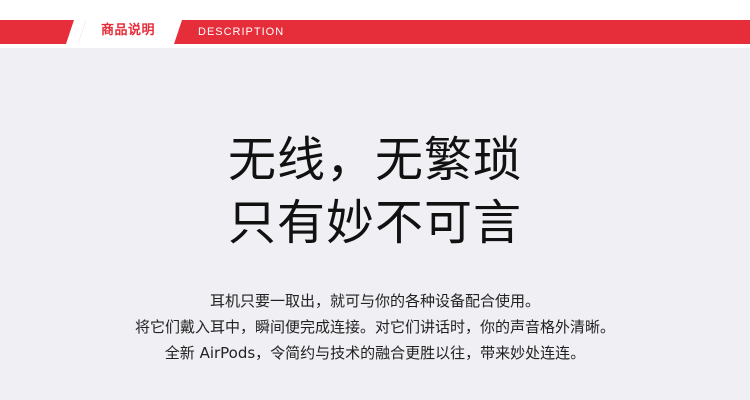 This screenshot has width=750, height=400. What do you see at coordinates (375, 353) in the screenshot?
I see `description-line-3: 全新 AirPods，令简约与技术的融合更胜以往，带来妙处连连。` at bounding box center [375, 353].